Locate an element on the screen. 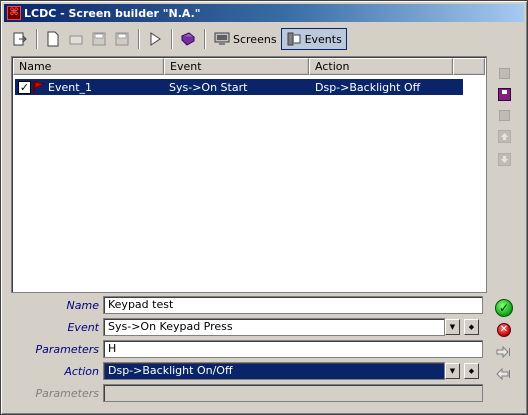 The height and width of the screenshot is (415, 528). new-document-icon is located at coordinates (53, 39).